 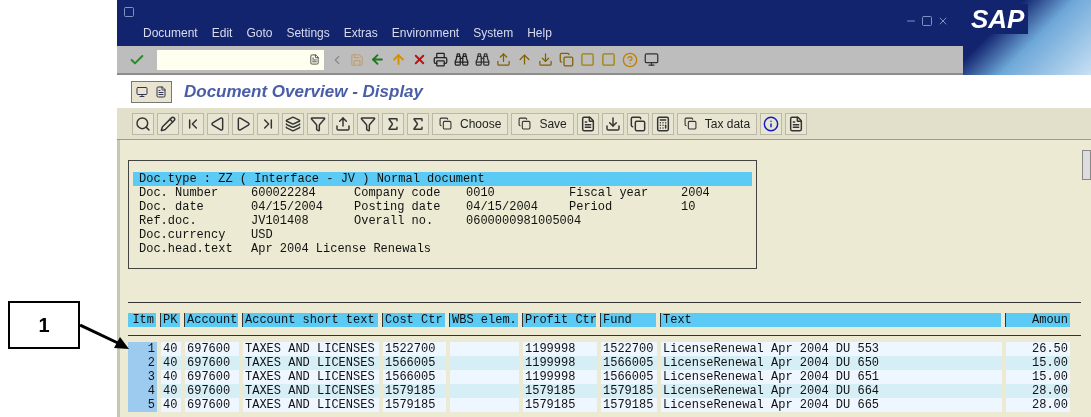 What do you see at coordinates (831, 320) in the screenshot?
I see `column-header: Text` at bounding box center [831, 320].